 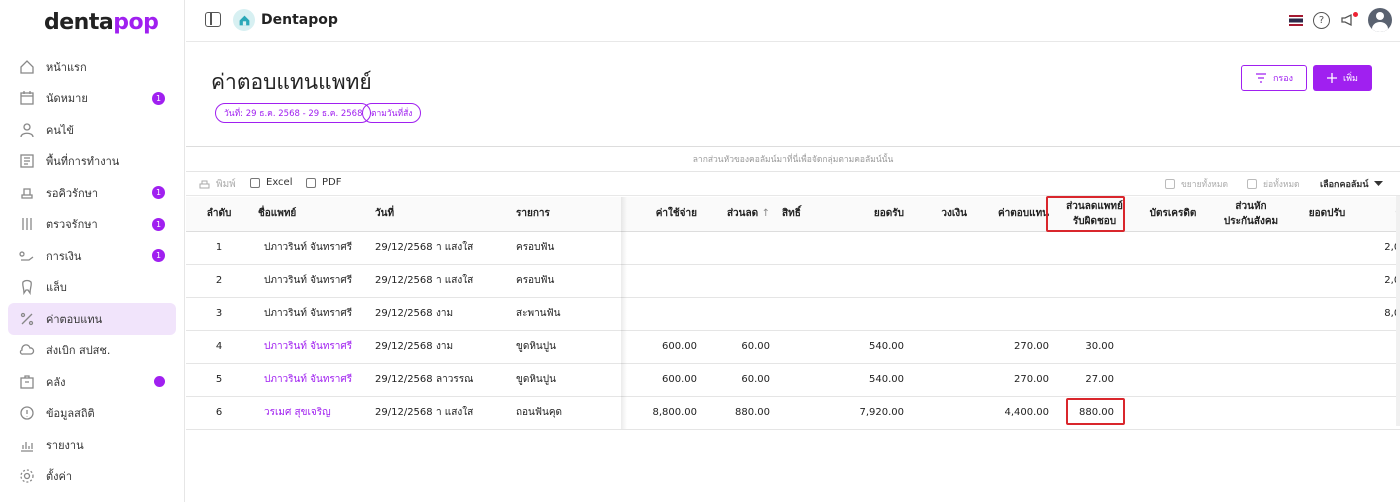 I want to click on highlight-doctor-discount-cell, so click(x=1095, y=411).